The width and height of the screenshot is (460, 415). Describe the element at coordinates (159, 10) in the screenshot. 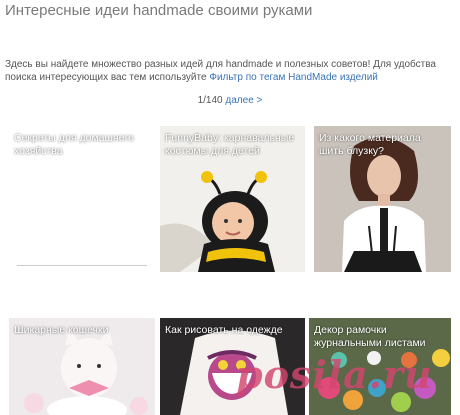

I see `page-title: Интересные идеи handmade своими руками` at that location.